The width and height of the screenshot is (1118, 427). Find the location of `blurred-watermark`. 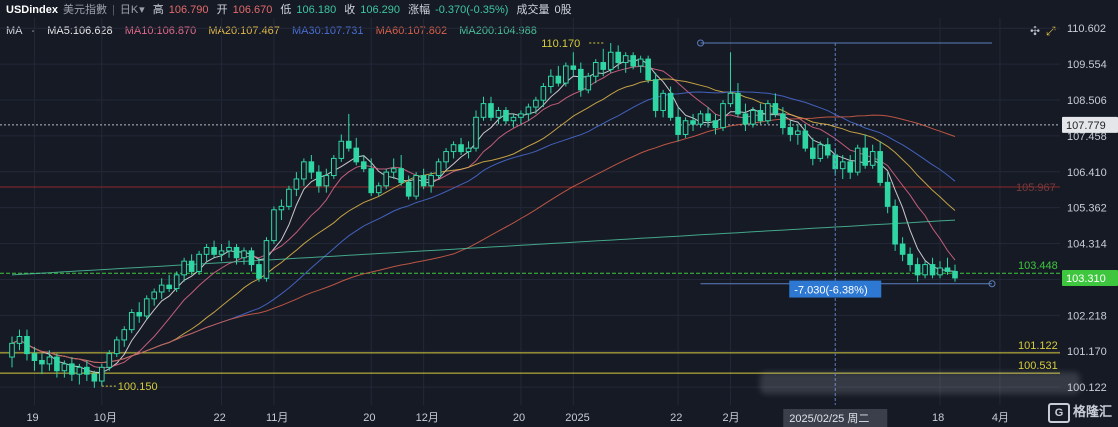

blurred-watermark is located at coordinates (920, 383).